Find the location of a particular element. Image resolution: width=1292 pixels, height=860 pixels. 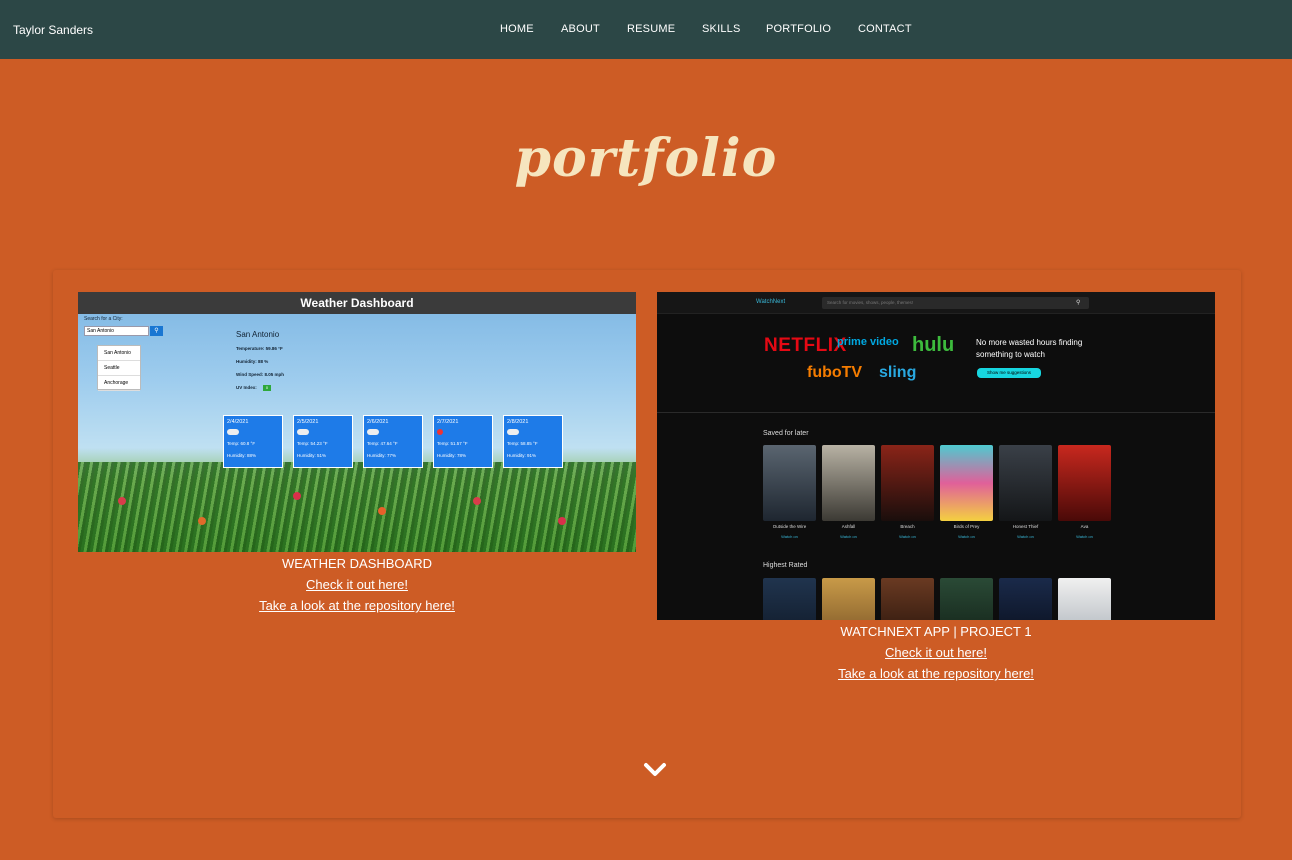

fubotv-logo: fuboTV is located at coordinates (835, 372).